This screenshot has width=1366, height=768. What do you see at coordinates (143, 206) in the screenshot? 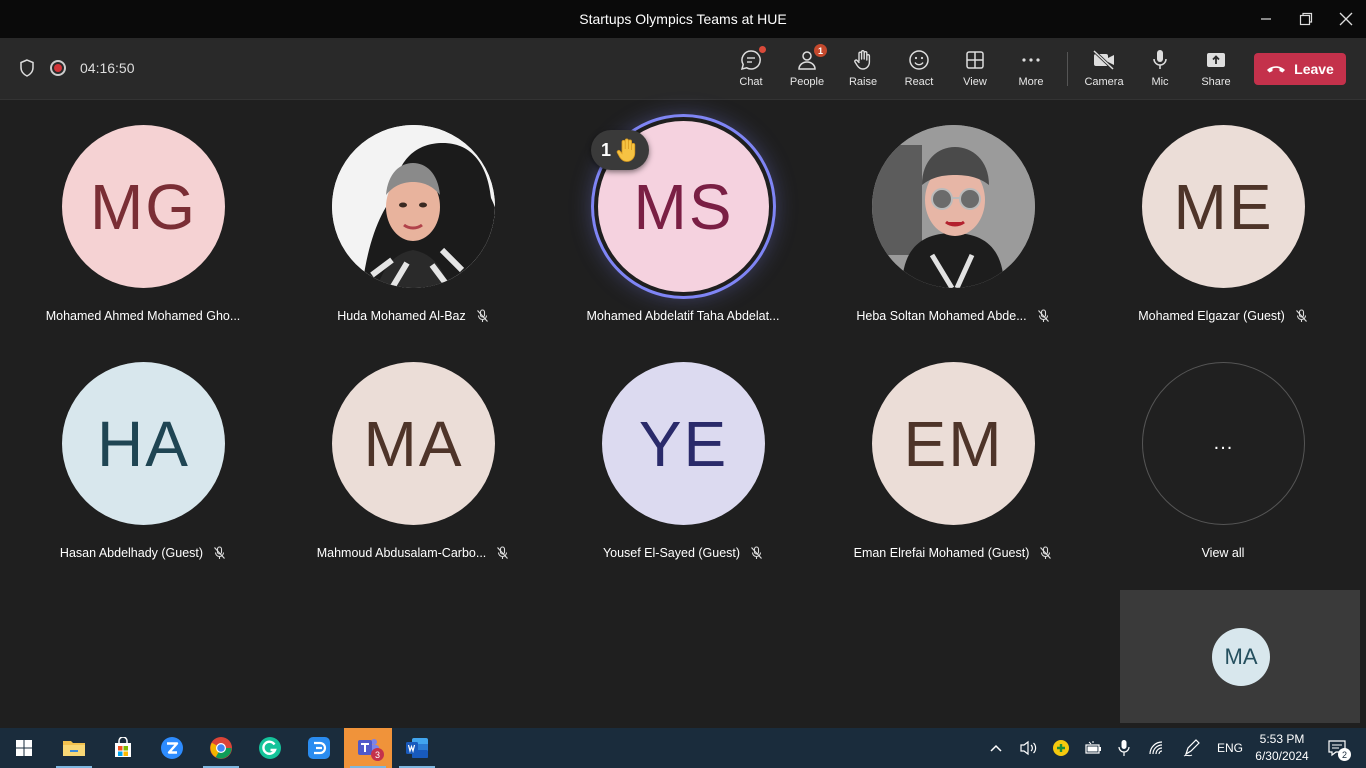
I see `avatar: MG` at bounding box center [143, 206].